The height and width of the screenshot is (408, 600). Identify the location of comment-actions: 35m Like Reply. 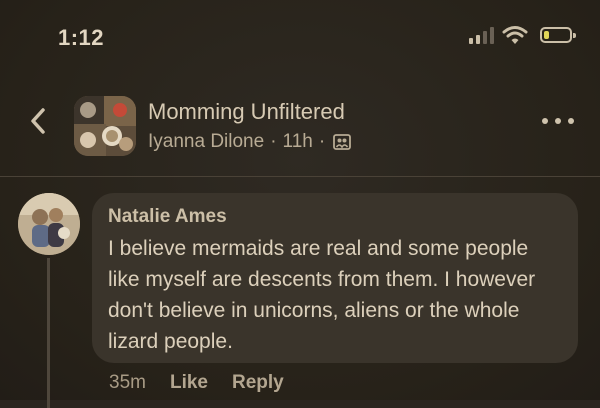
(196, 383).